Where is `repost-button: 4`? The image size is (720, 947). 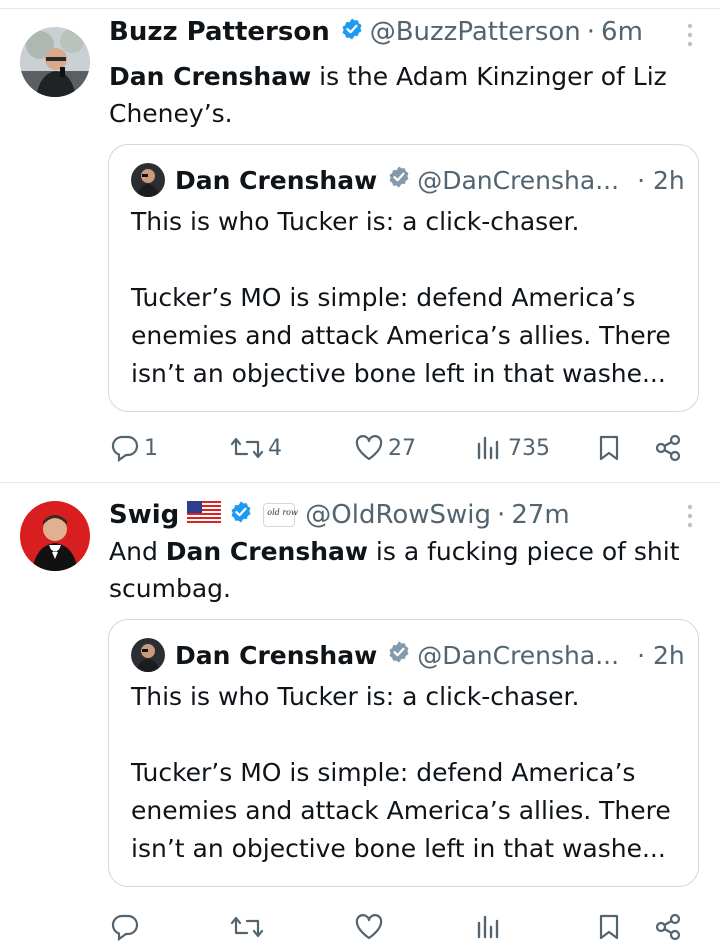 repost-button: 4 is located at coordinates (256, 448).